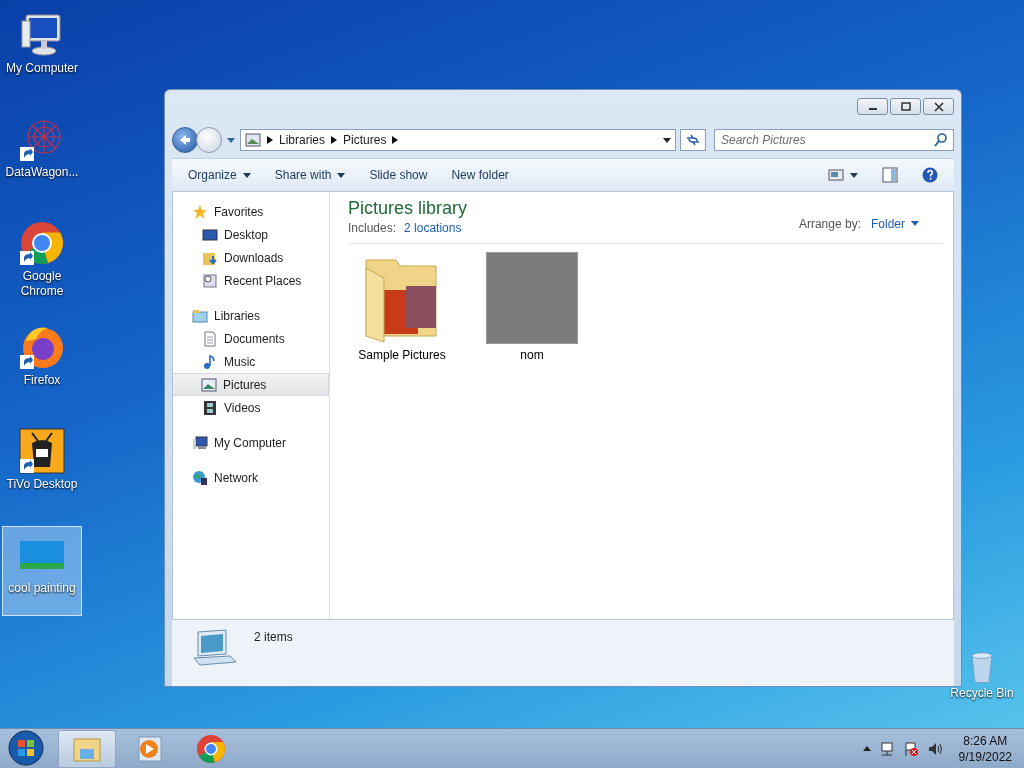 Image resolution: width=1024 pixels, height=768 pixels. Describe the element at coordinates (251, 234) in the screenshot. I see `nav-item: Desktop` at that location.